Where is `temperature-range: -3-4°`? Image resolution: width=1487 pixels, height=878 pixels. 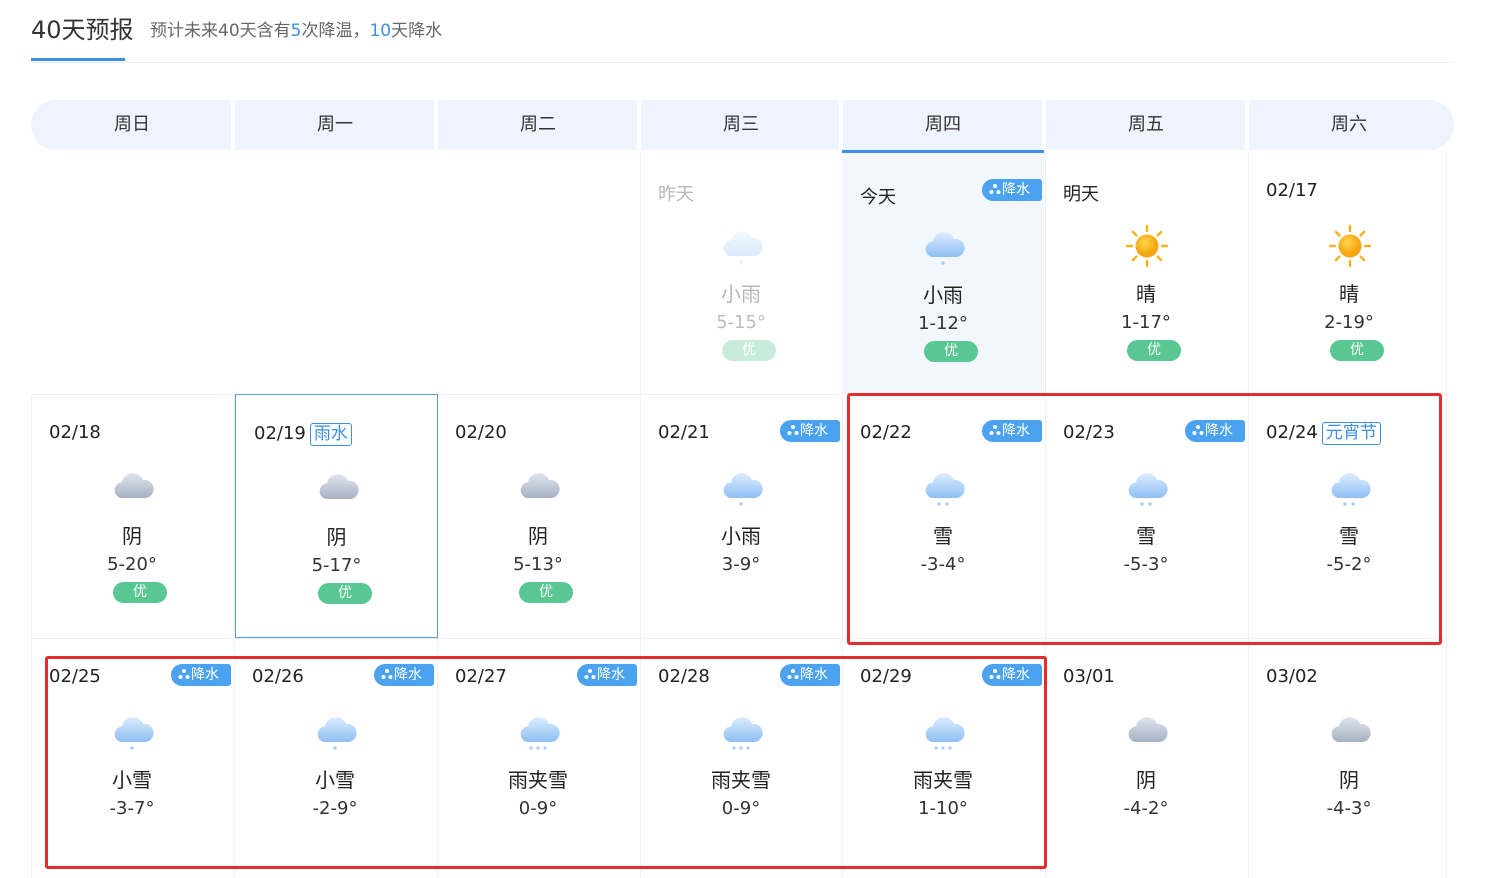 temperature-range: -3-4° is located at coordinates (943, 564).